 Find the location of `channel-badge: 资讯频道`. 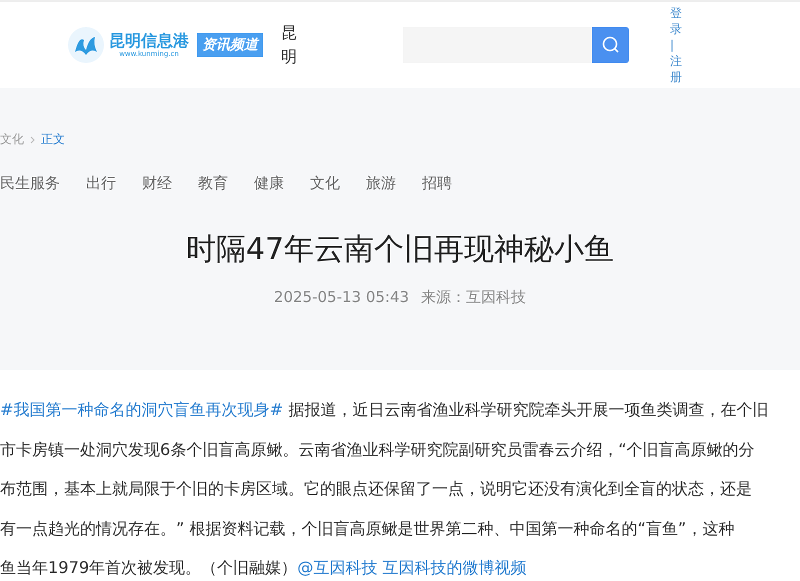

channel-badge: 资讯频道 is located at coordinates (230, 45).